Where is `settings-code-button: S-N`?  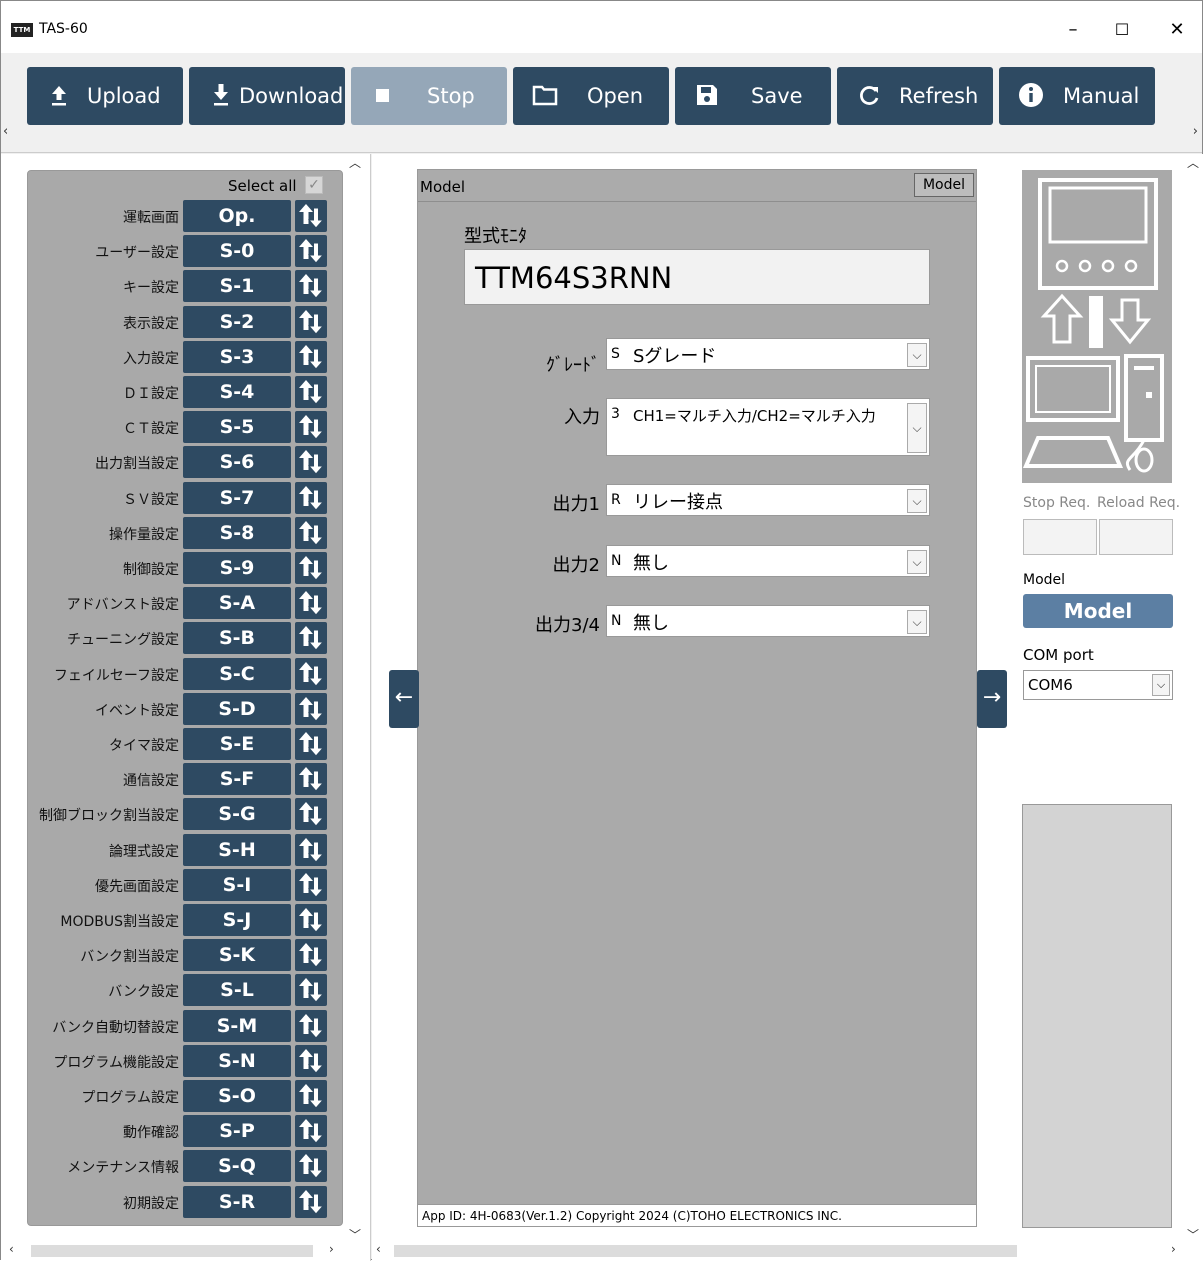
settings-code-button: S-N is located at coordinates (237, 1060).